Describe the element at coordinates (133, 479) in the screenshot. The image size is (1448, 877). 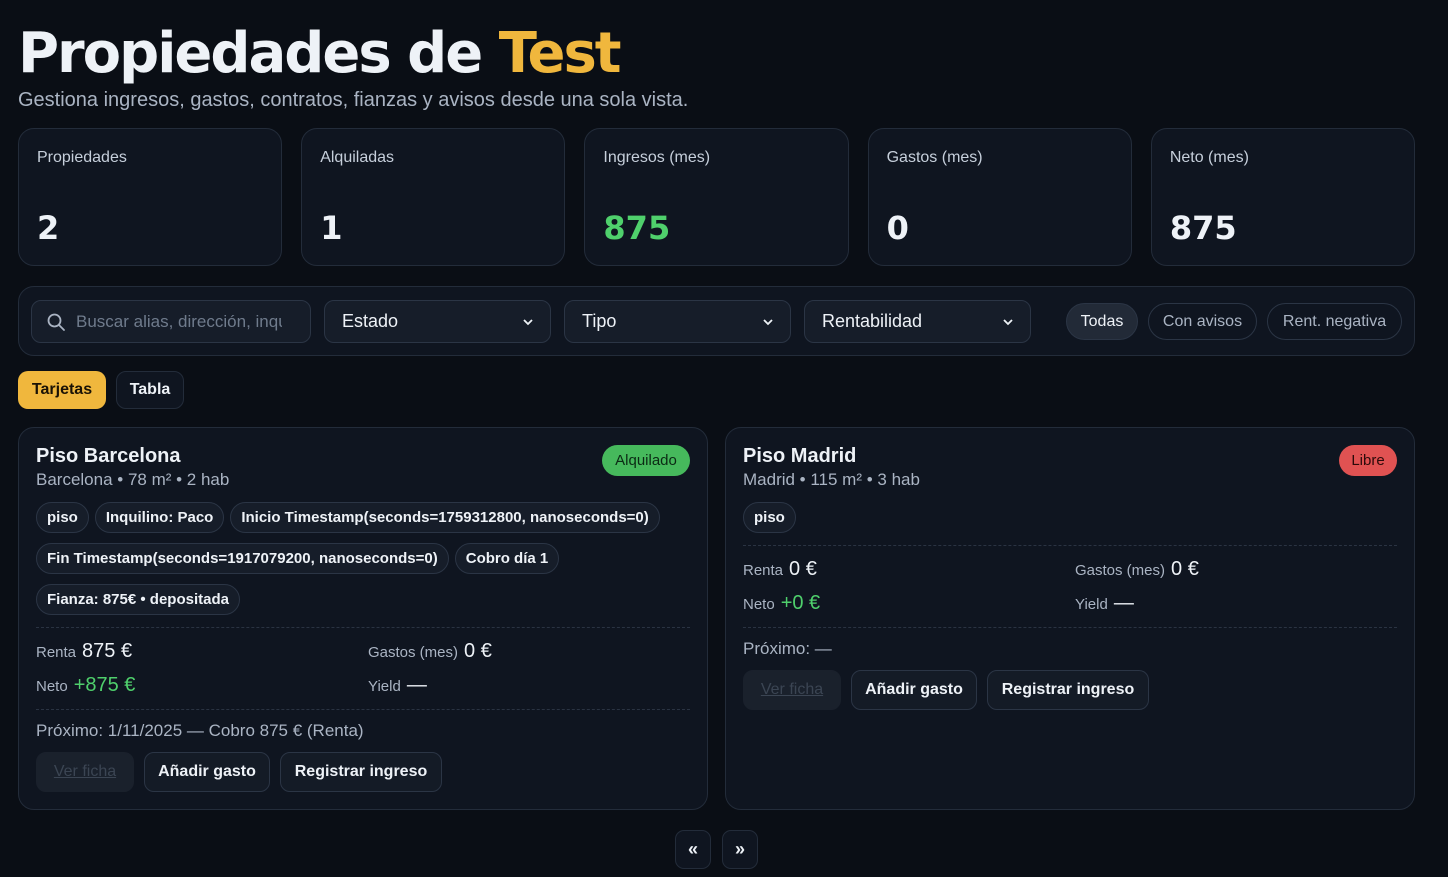
I see `property-meta: Barcelona • 78 m² • 2 hab` at that location.